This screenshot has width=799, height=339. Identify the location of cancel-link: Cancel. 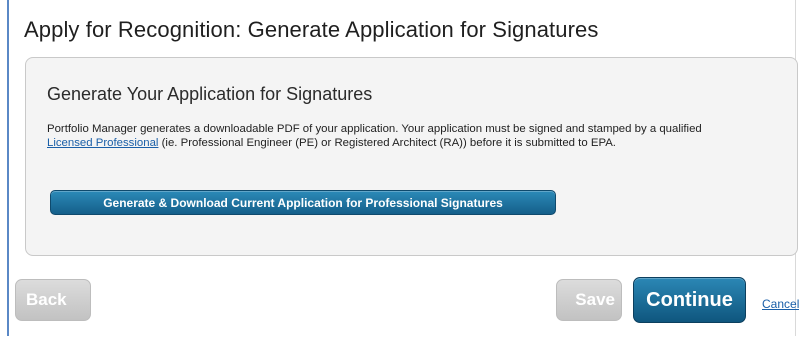
(780, 304).